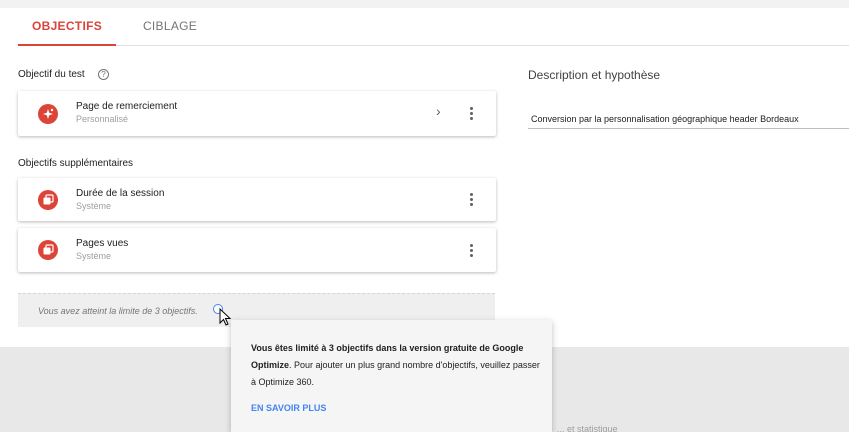 This screenshot has height=432, width=849. What do you see at coordinates (170, 27) in the screenshot?
I see `tab-ciblage: CIBLAGE` at bounding box center [170, 27].